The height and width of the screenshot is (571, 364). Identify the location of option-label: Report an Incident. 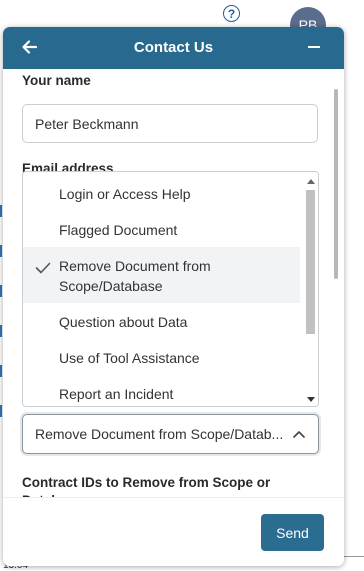
(116, 394).